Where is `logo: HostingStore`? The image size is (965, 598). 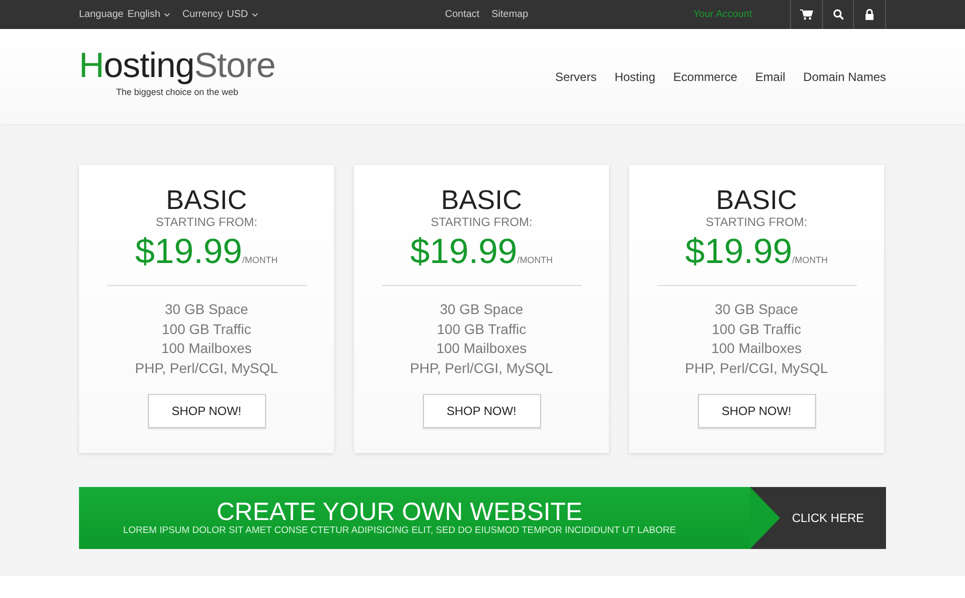 logo: HostingStore is located at coordinates (177, 66).